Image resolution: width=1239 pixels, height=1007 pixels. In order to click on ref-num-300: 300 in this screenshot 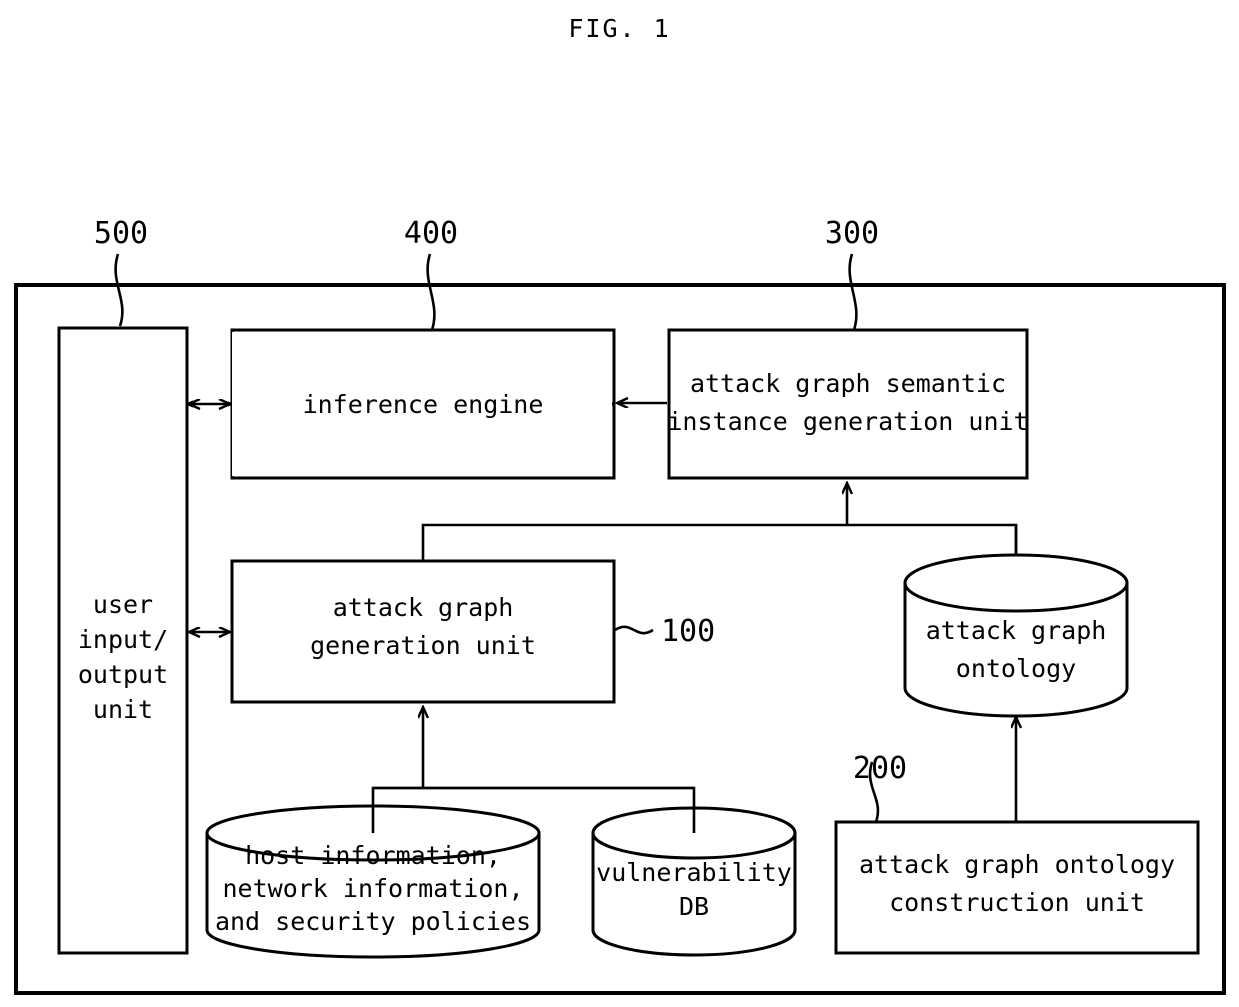, I will do `click(852, 233)`.